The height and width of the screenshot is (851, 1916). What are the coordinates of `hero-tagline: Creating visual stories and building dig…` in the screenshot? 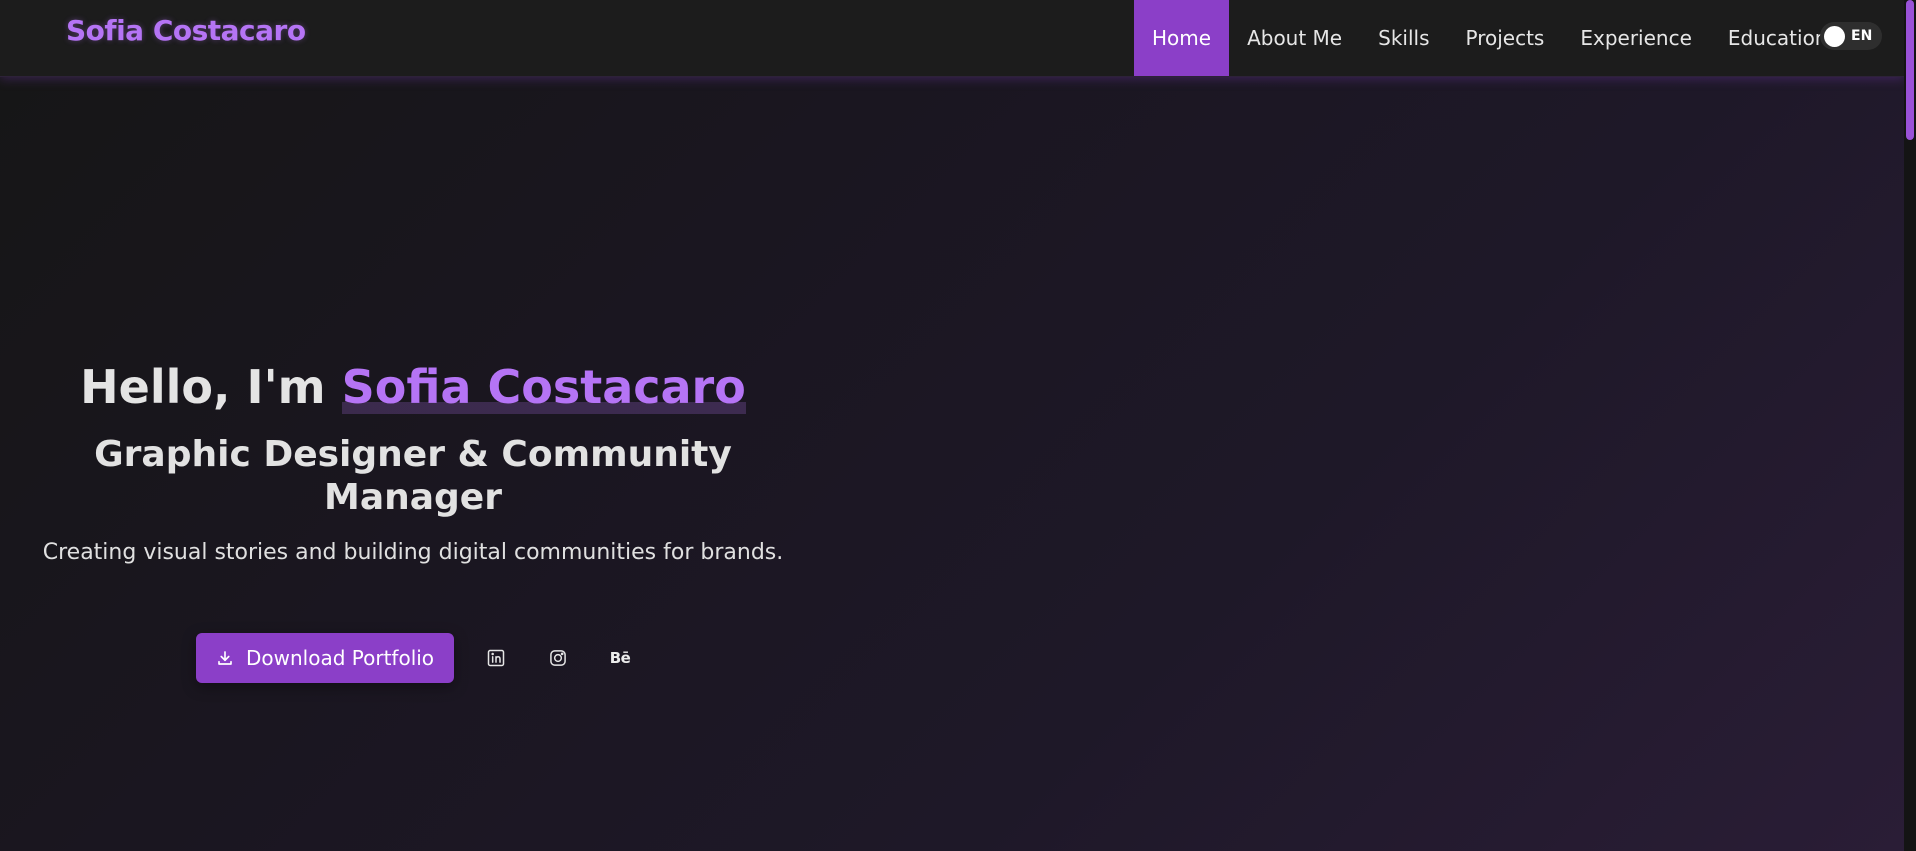 It's located at (413, 552).